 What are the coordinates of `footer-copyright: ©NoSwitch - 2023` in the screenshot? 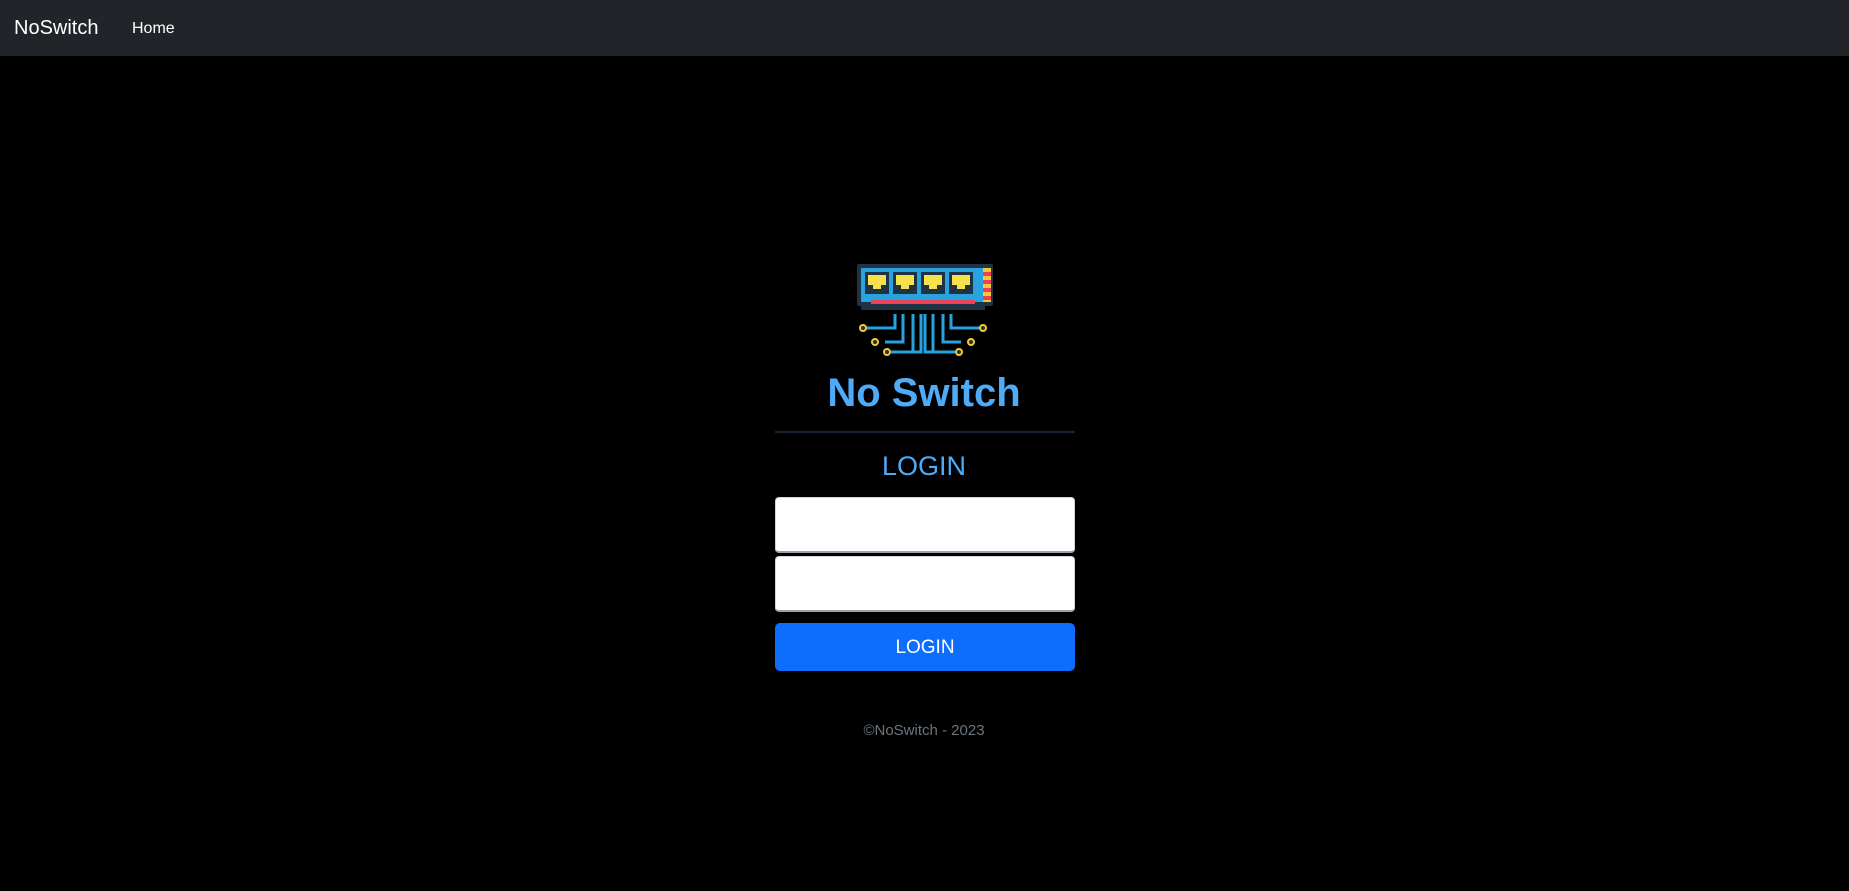 It's located at (924, 730).